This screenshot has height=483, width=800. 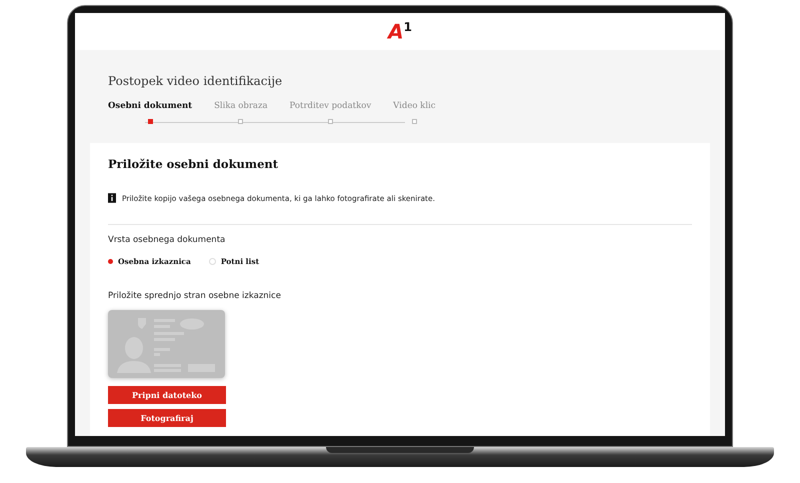 I want to click on process-title: Postopek video identifikacije, so click(x=196, y=81).